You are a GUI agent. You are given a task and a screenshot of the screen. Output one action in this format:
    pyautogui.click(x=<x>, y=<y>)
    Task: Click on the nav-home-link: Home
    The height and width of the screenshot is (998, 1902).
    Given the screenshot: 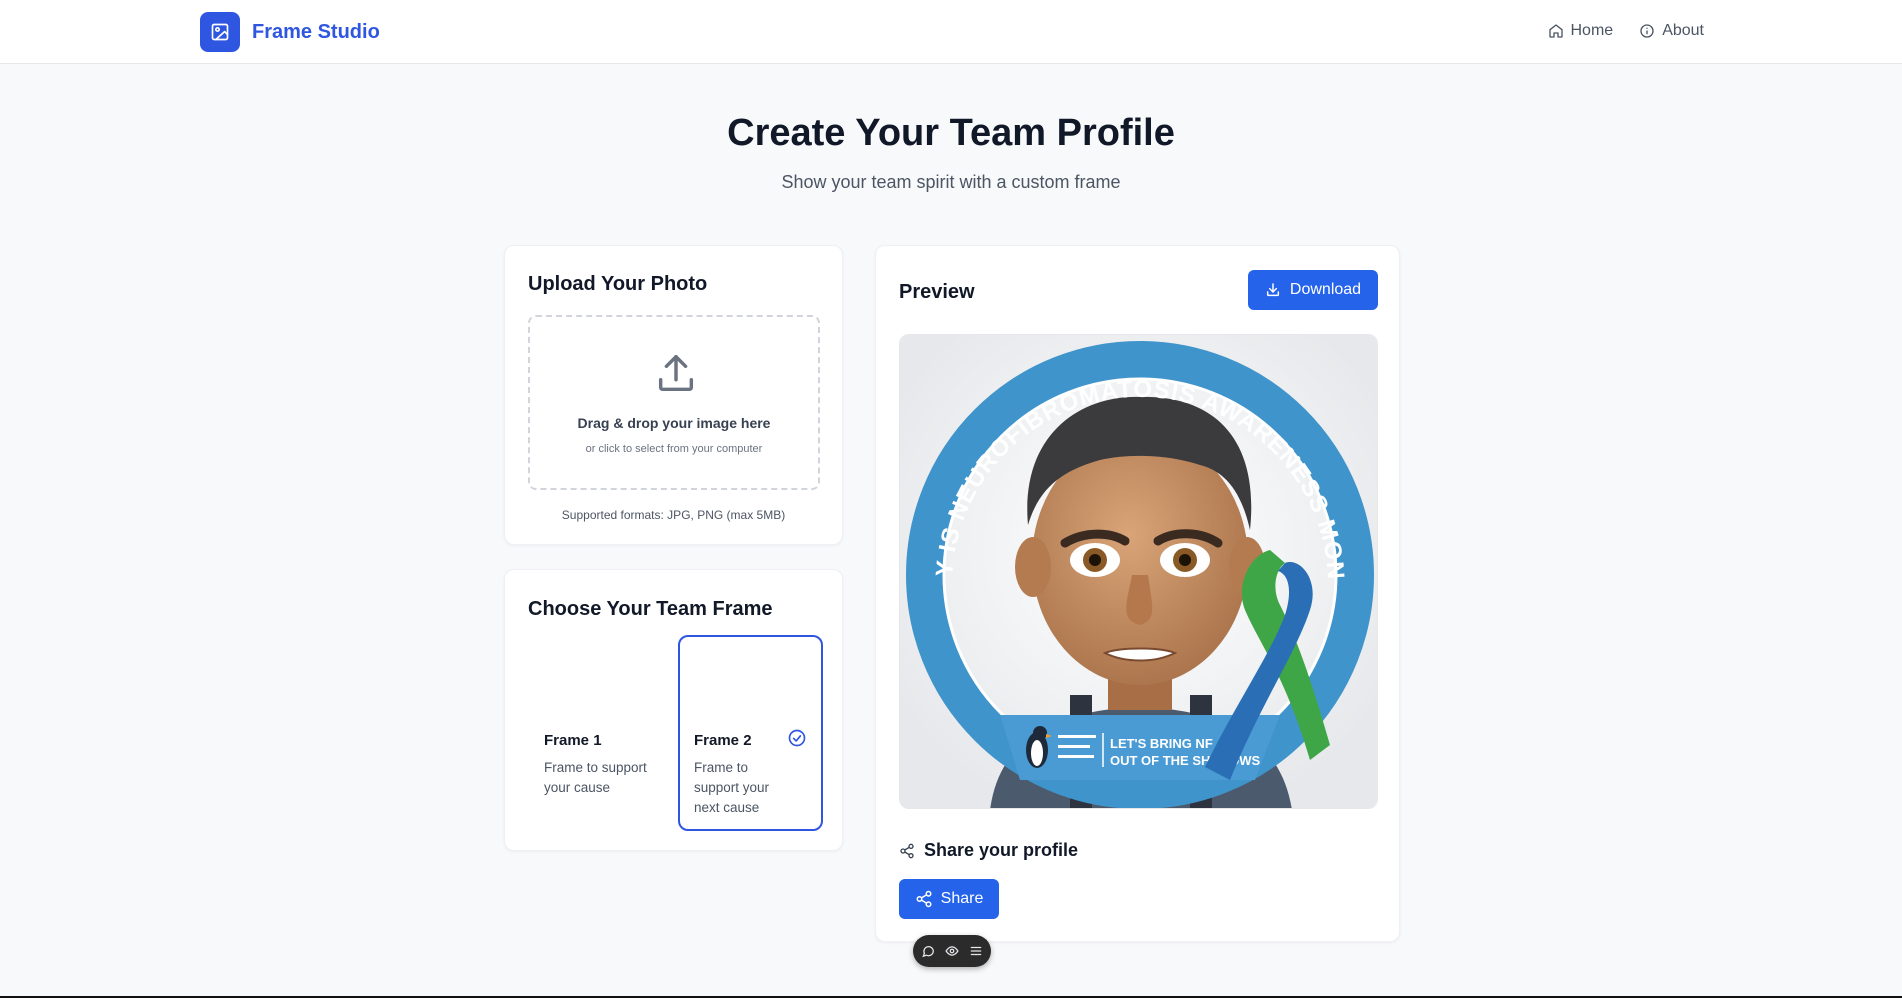 What is the action you would take?
    pyautogui.click(x=1581, y=31)
    